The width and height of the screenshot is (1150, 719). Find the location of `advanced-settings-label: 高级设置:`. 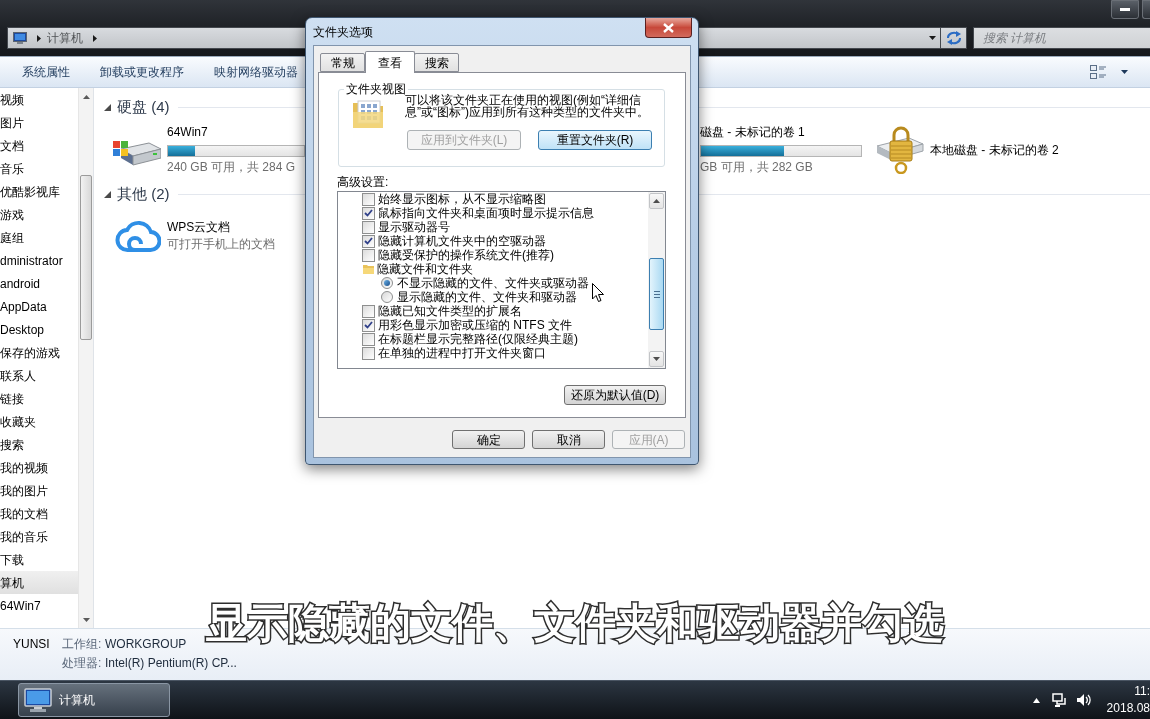

advanced-settings-label: 高级设置: is located at coordinates (363, 182).